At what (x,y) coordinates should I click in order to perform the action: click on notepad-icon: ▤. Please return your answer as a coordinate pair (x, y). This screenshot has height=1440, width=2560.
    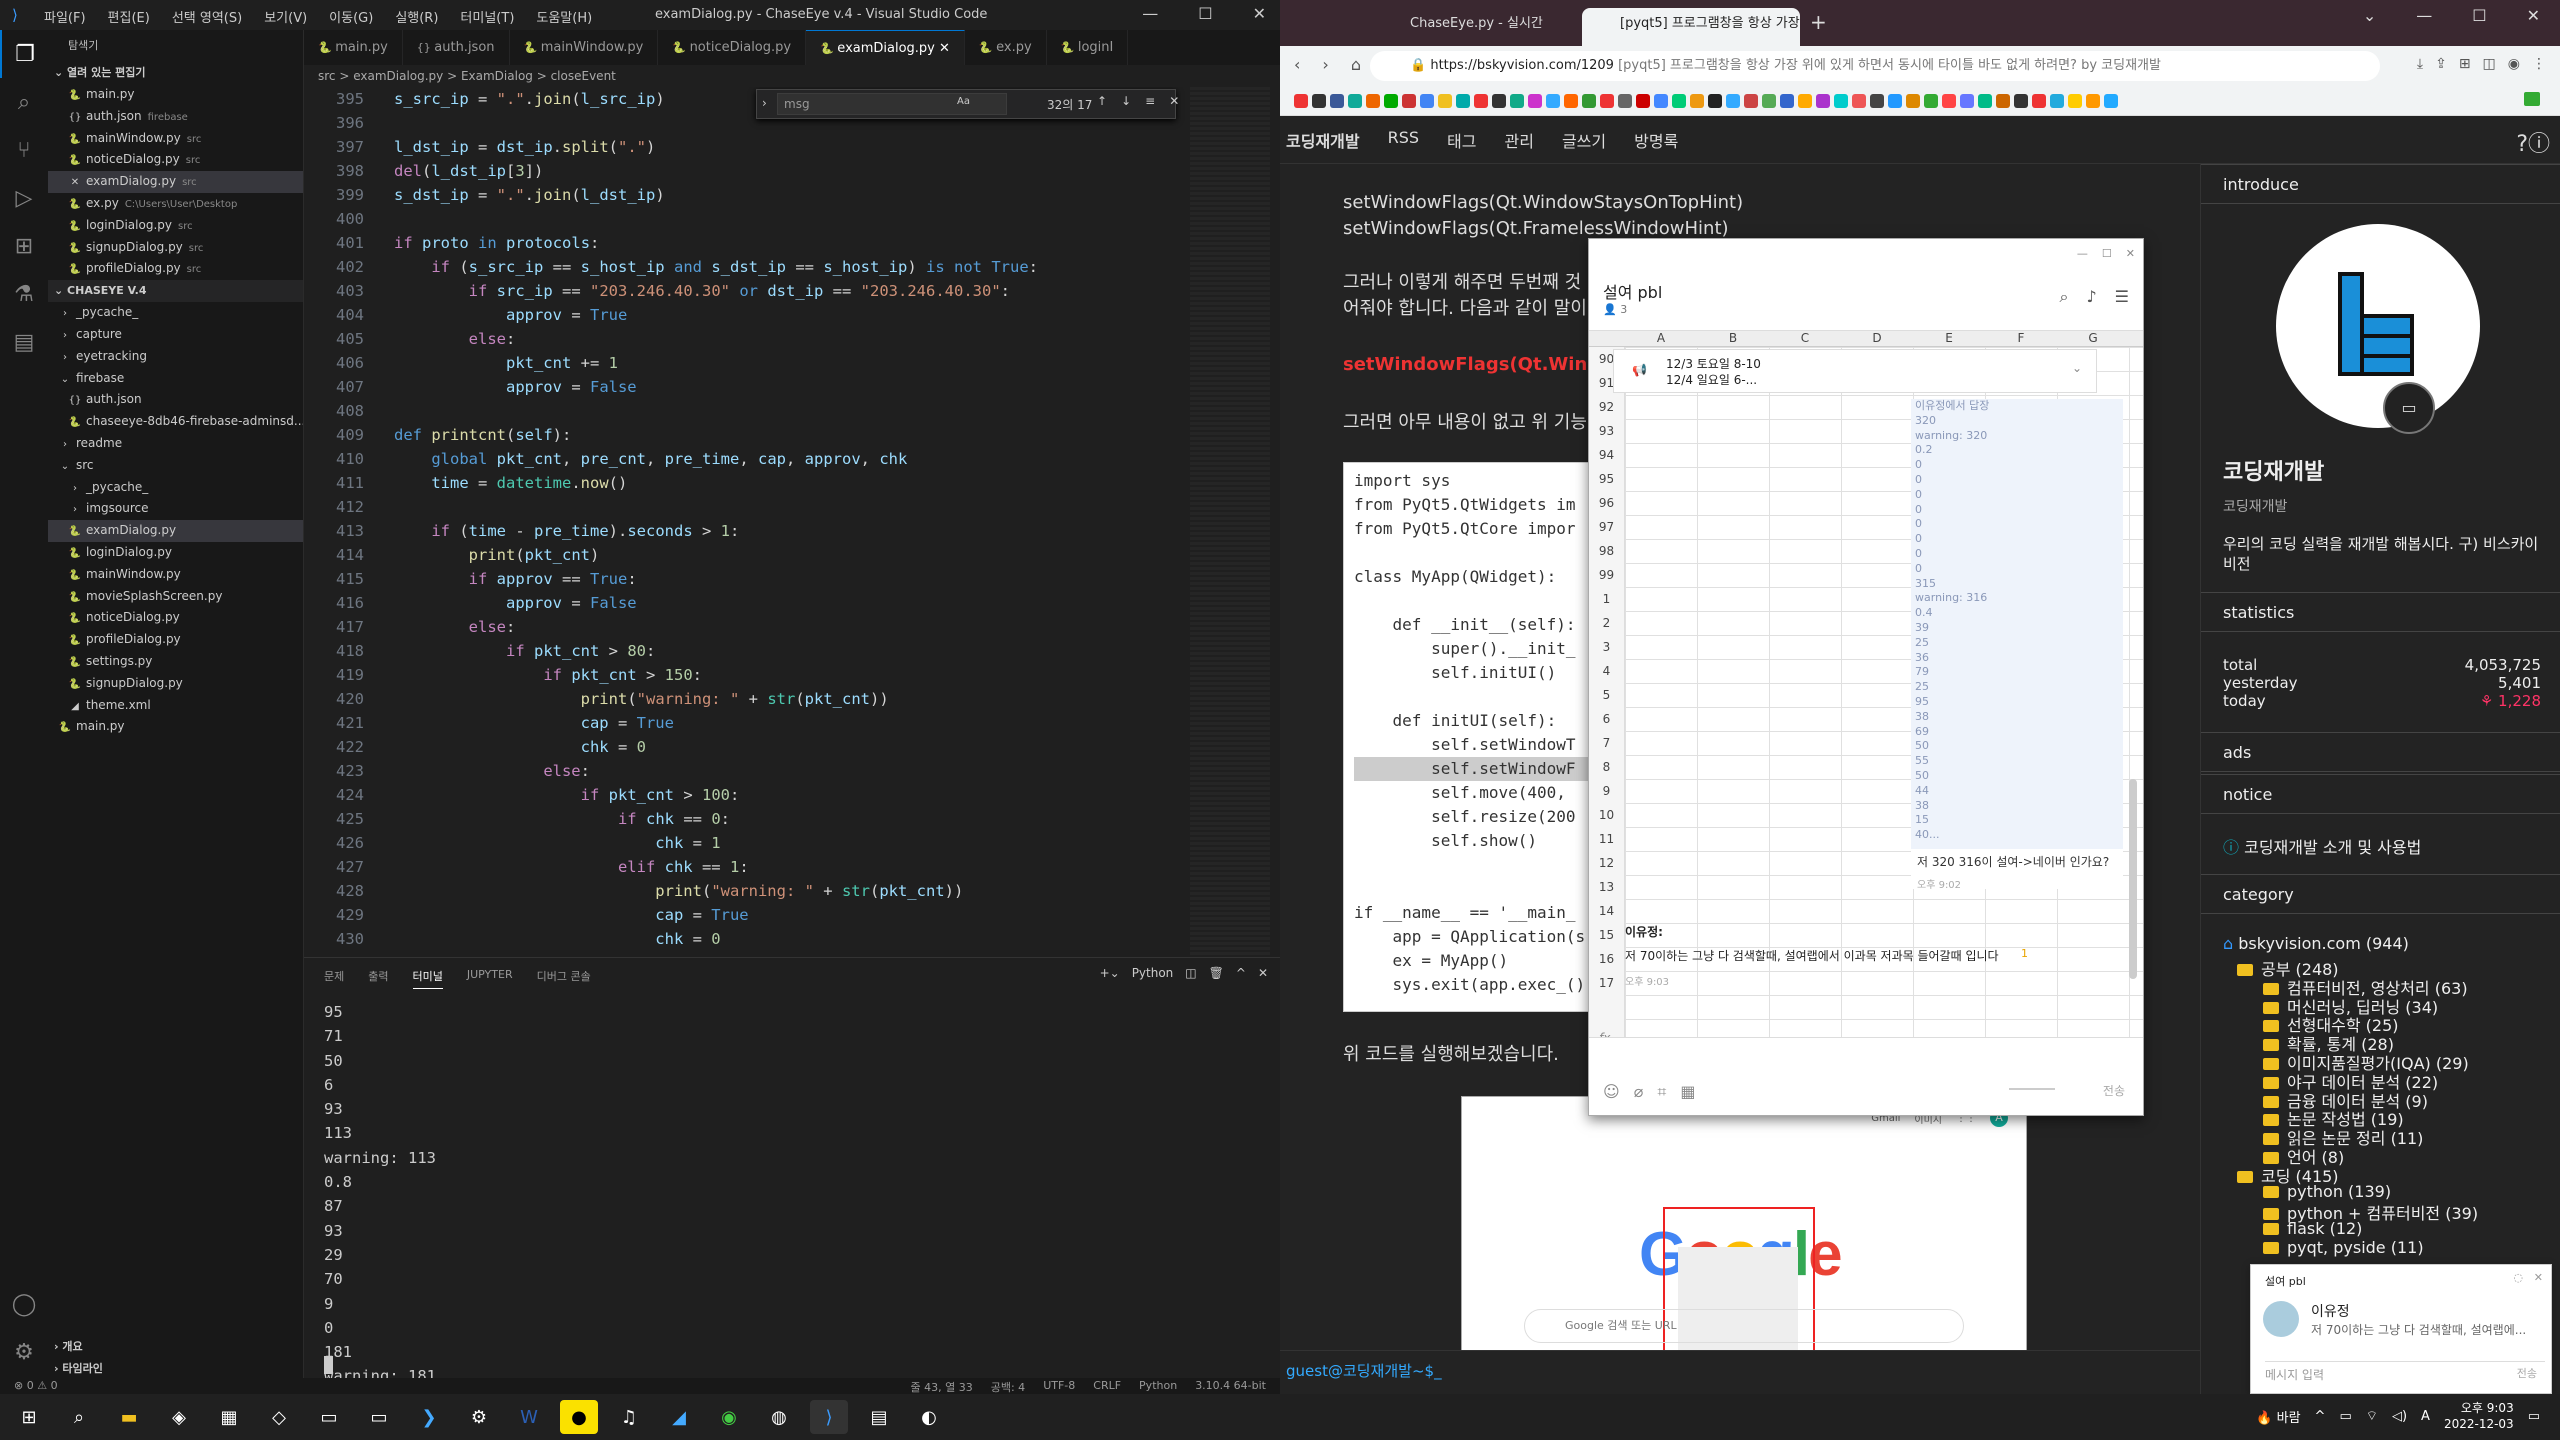
    Looking at the image, I should click on (879, 1417).